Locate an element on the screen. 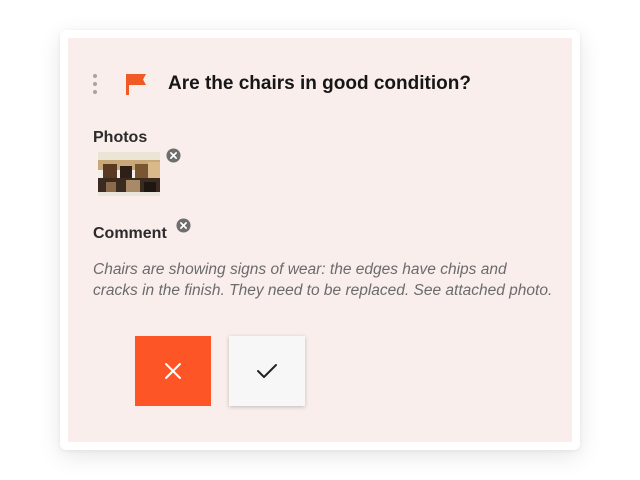  drag-handle-icon is located at coordinates (95, 84).